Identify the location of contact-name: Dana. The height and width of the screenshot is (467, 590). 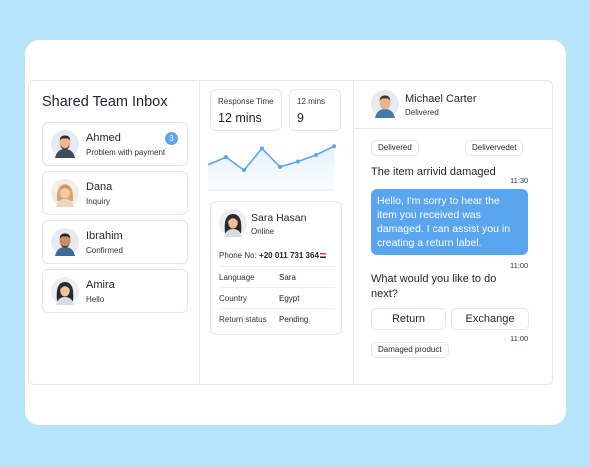
(99, 187).